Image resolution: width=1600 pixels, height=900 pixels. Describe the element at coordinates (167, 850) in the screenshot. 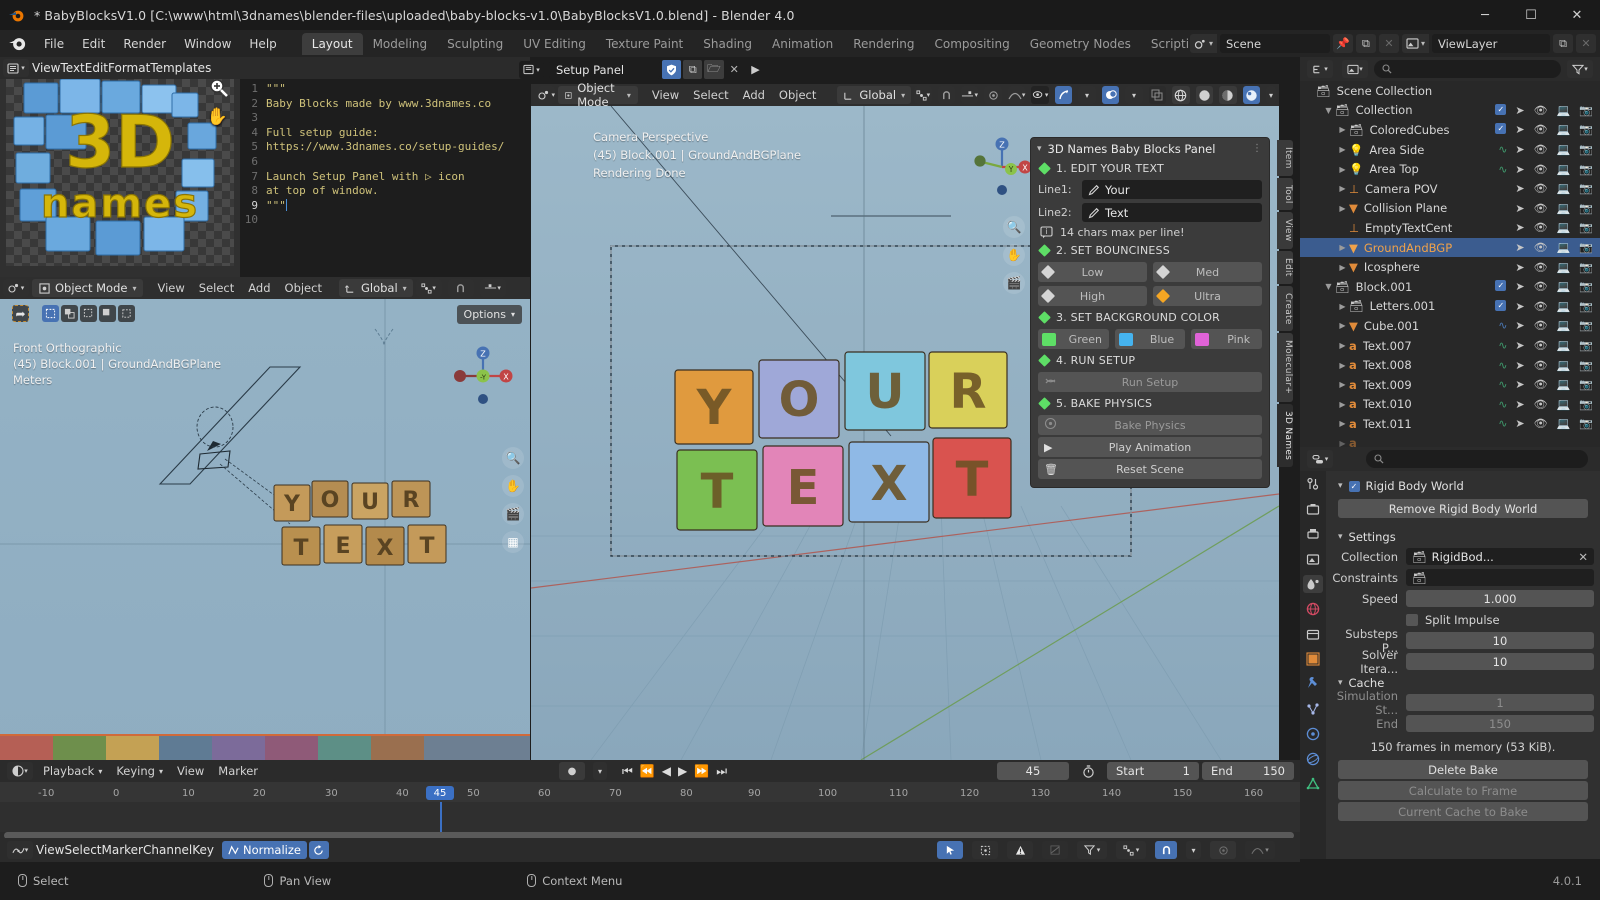

I see `dopesheet-menu-channel: Channel` at that location.